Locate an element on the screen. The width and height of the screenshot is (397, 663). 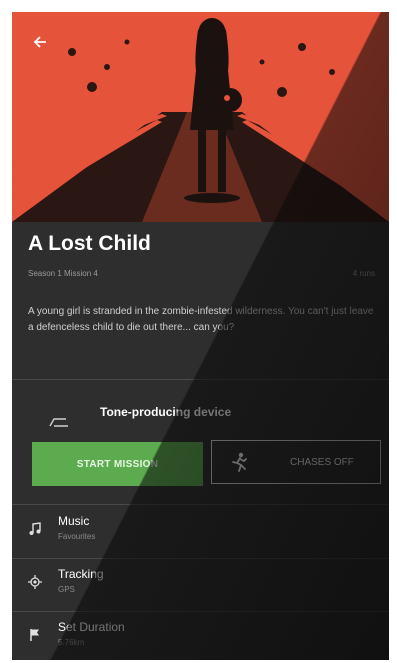
chases-label: CHASES OFF is located at coordinates (322, 462).